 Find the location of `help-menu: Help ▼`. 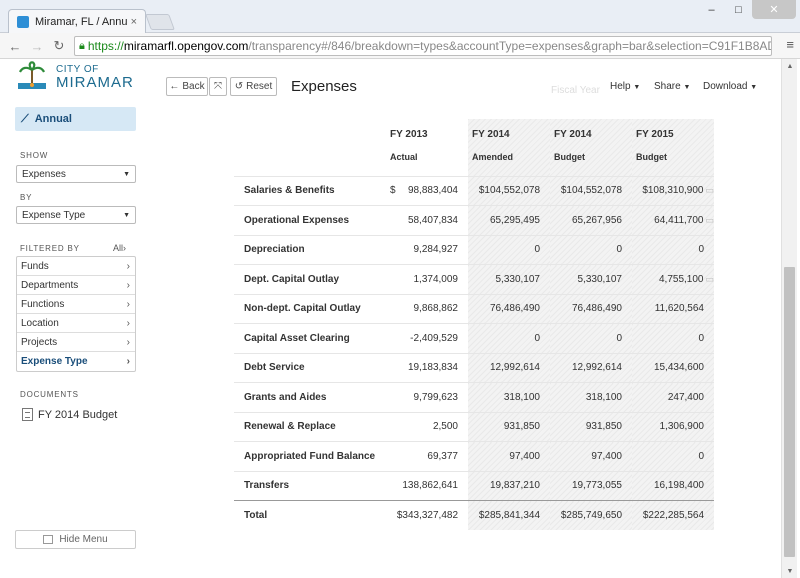

help-menu: Help ▼ is located at coordinates (625, 86).